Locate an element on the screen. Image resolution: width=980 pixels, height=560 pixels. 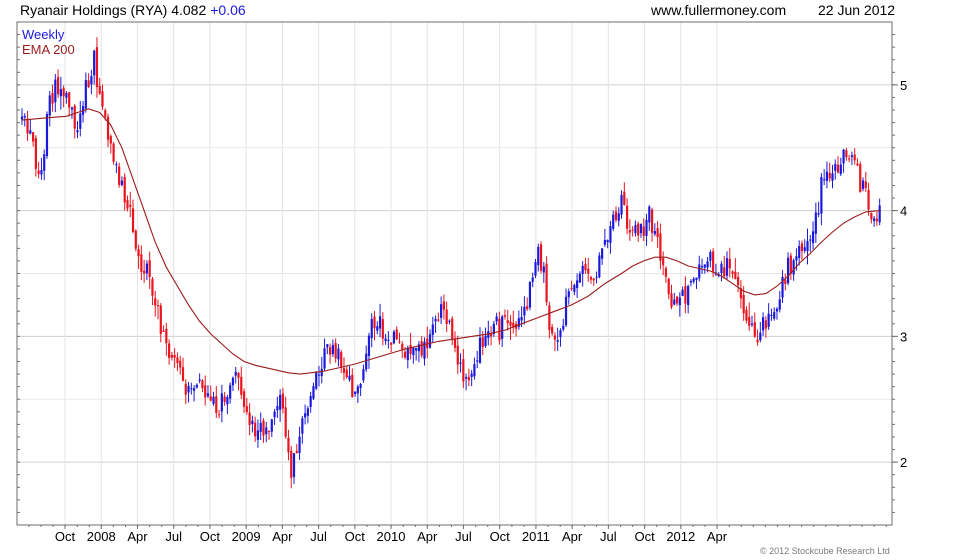
x-tick-label: Apr is located at coordinates (427, 536).